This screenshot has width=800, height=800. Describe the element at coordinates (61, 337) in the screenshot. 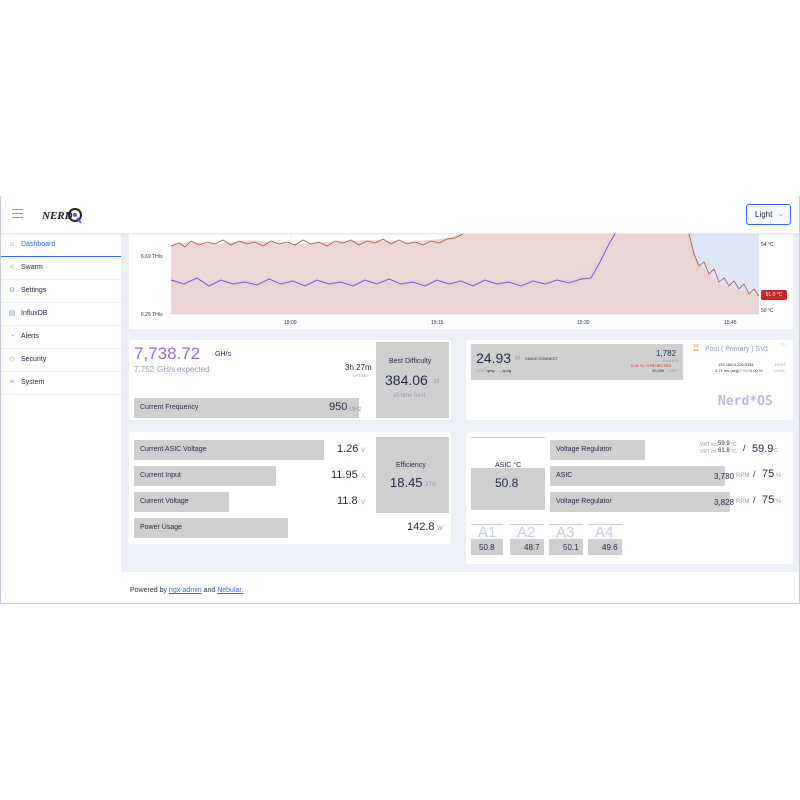

I see `sidebar-item-alerts: ◔ Alerts` at that location.